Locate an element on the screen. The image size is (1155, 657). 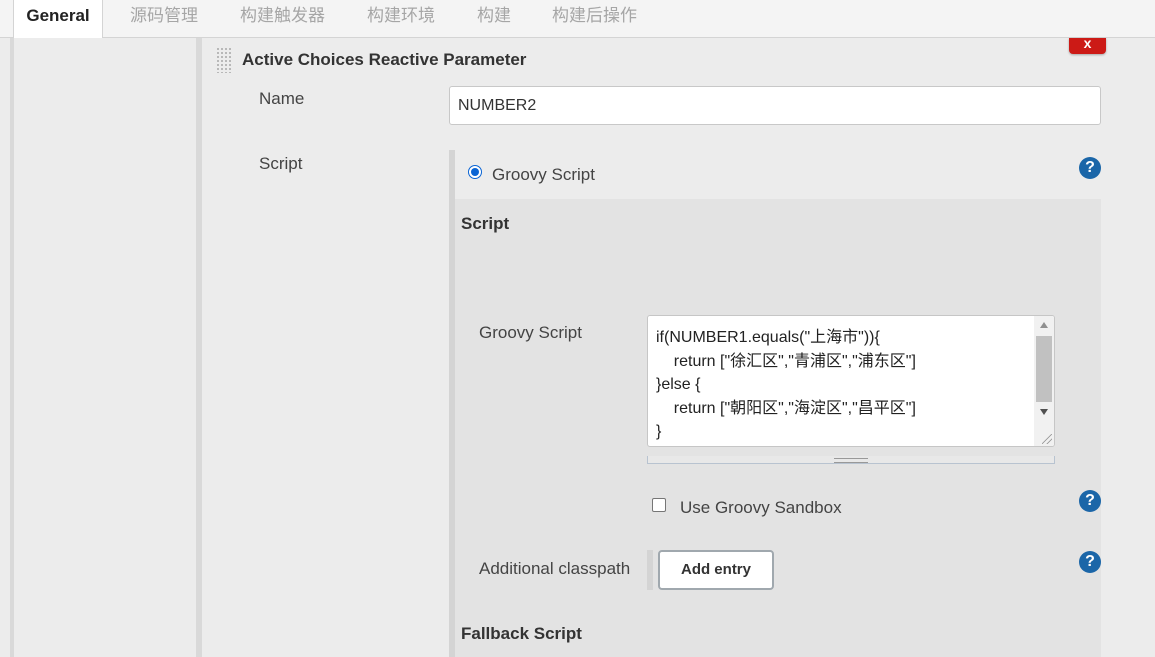
script-label: Script is located at coordinates (281, 163).